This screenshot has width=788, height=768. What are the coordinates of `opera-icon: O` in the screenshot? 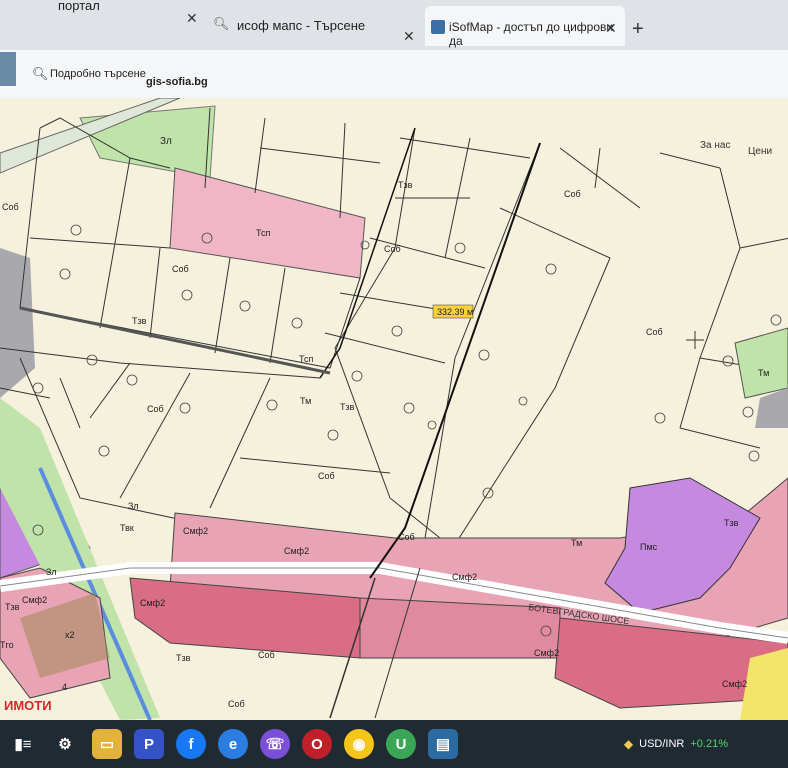 It's located at (317, 744).